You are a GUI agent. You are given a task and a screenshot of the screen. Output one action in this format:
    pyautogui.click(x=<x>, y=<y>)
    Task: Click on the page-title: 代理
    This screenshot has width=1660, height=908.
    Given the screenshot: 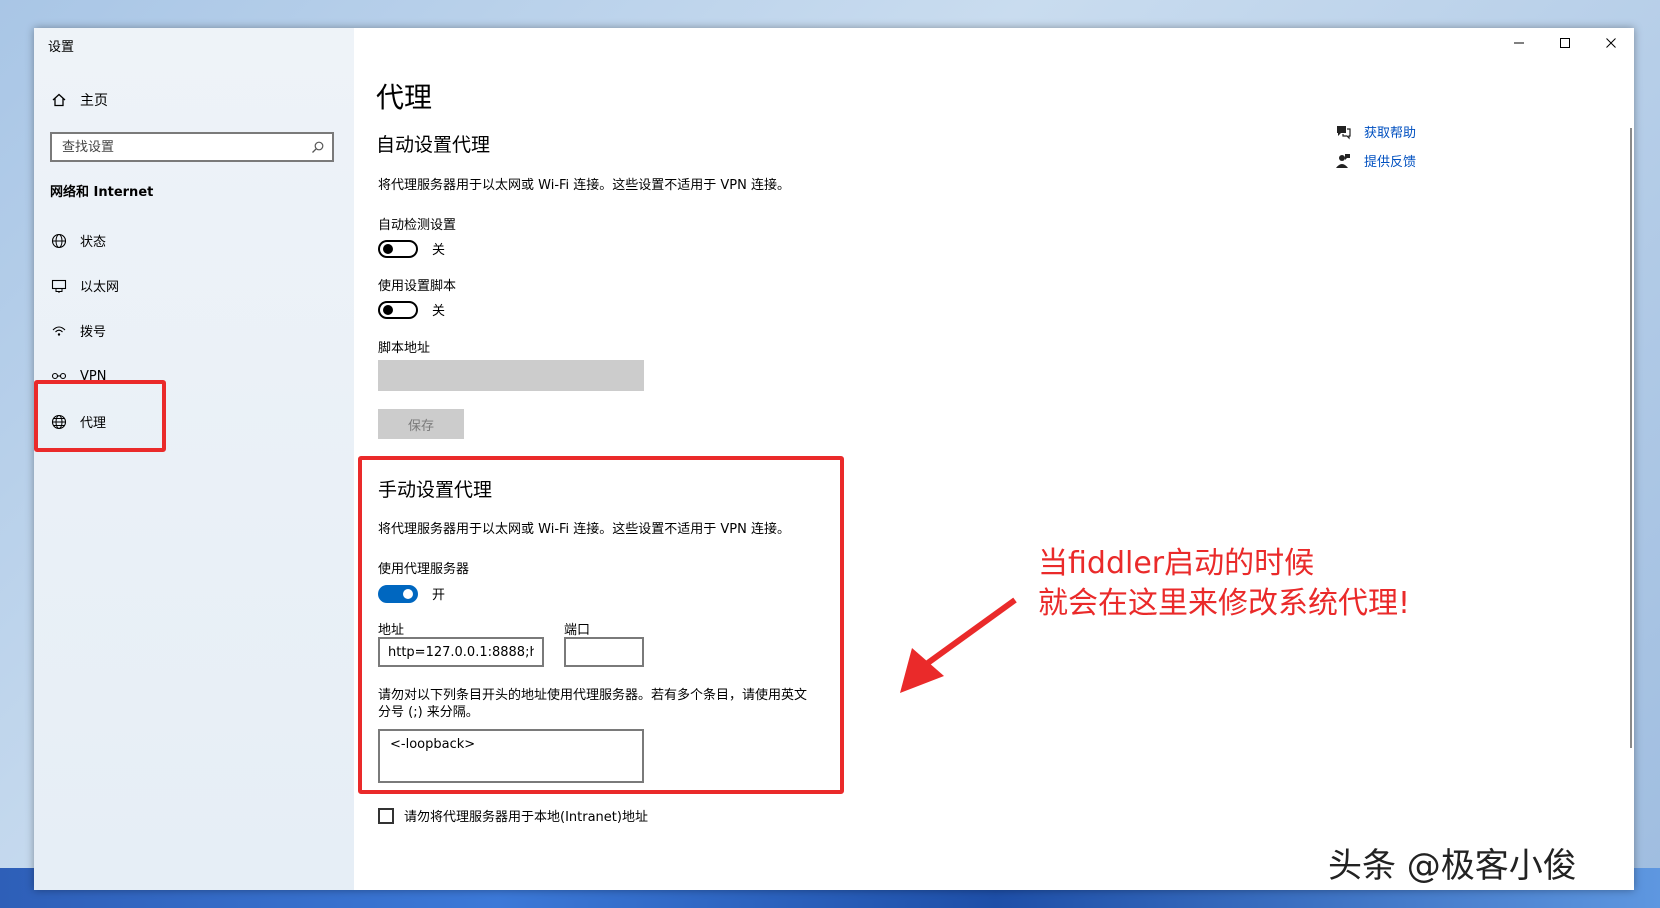 What is the action you would take?
    pyautogui.click(x=404, y=97)
    